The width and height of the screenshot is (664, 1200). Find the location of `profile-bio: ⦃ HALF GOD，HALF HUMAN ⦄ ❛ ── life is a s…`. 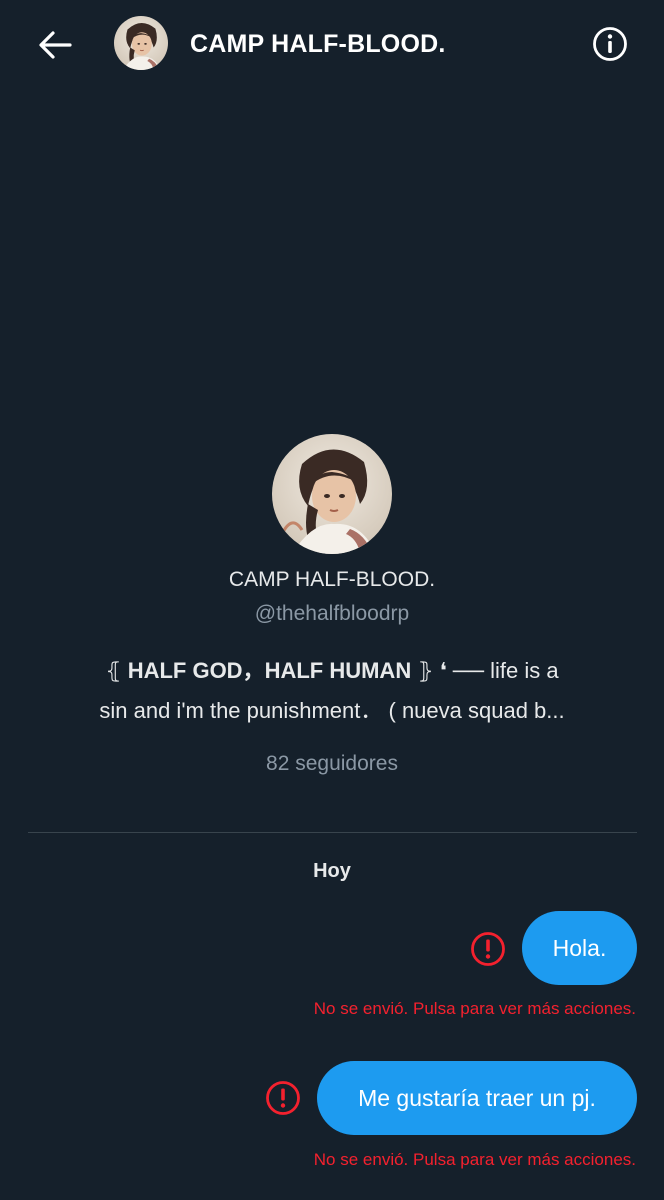

profile-bio: ⦃ HALF GOD，HALF HUMAN ⦄ ❛ ── life is a s… is located at coordinates (332, 691).